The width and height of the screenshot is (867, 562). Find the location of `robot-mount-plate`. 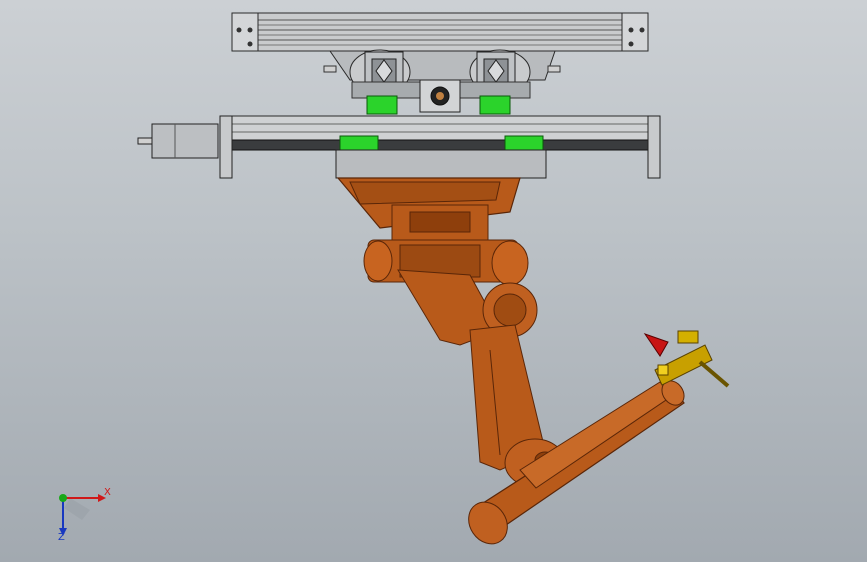

robot-mount-plate is located at coordinates (441, 164).